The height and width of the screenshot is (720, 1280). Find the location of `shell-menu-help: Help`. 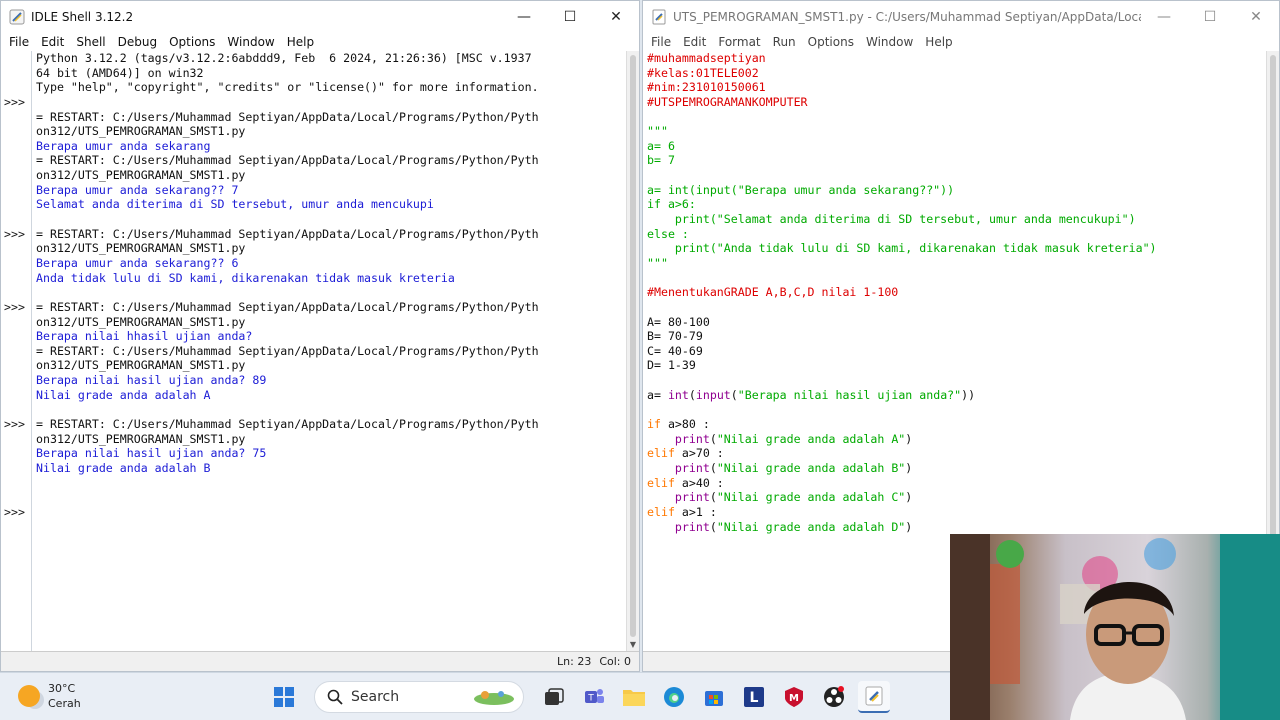

shell-menu-help: Help is located at coordinates (300, 42).